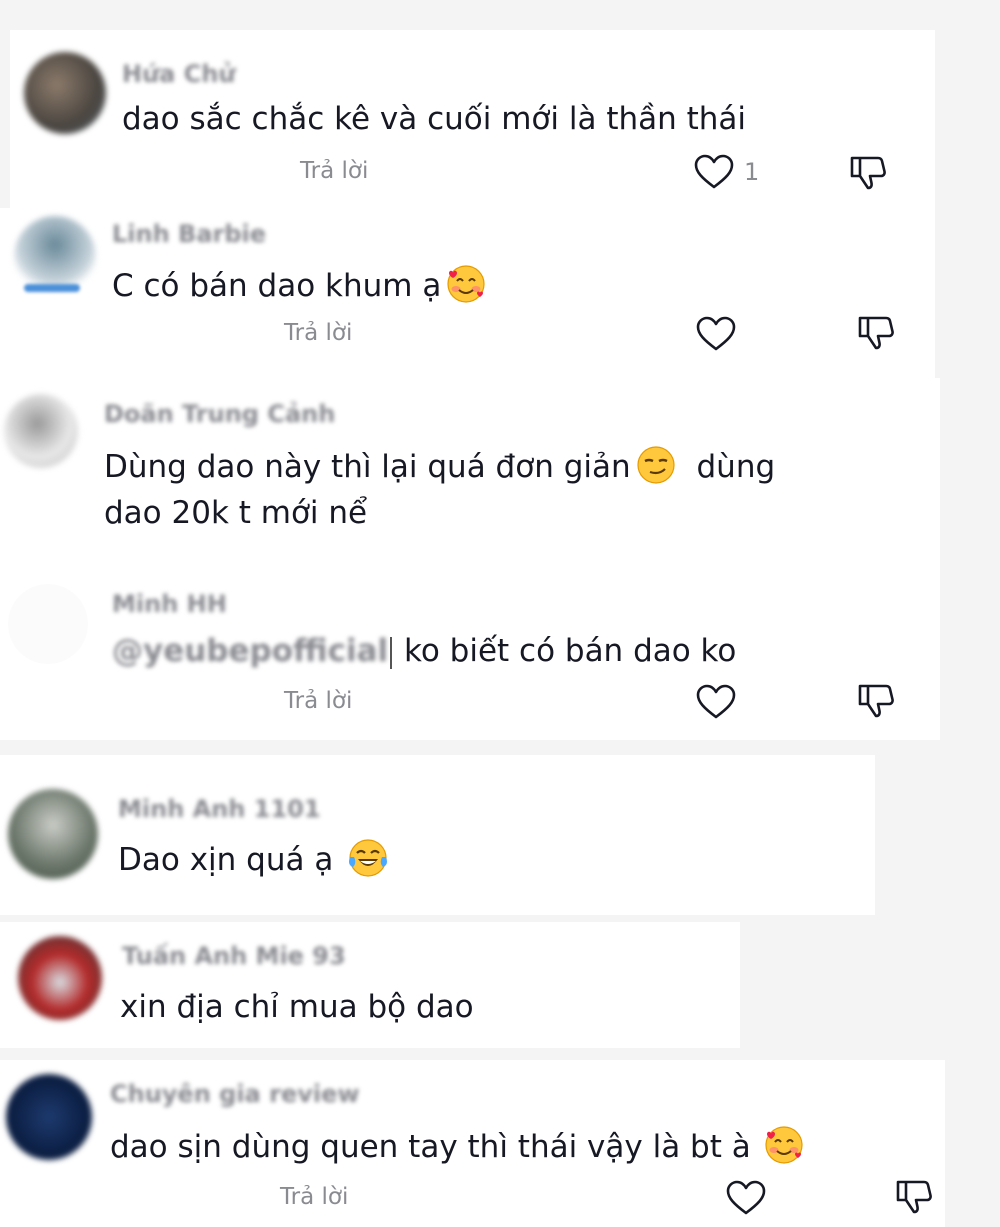 This screenshot has width=1000, height=1227. What do you see at coordinates (752, 172) in the screenshot?
I see `like-count: 1` at bounding box center [752, 172].